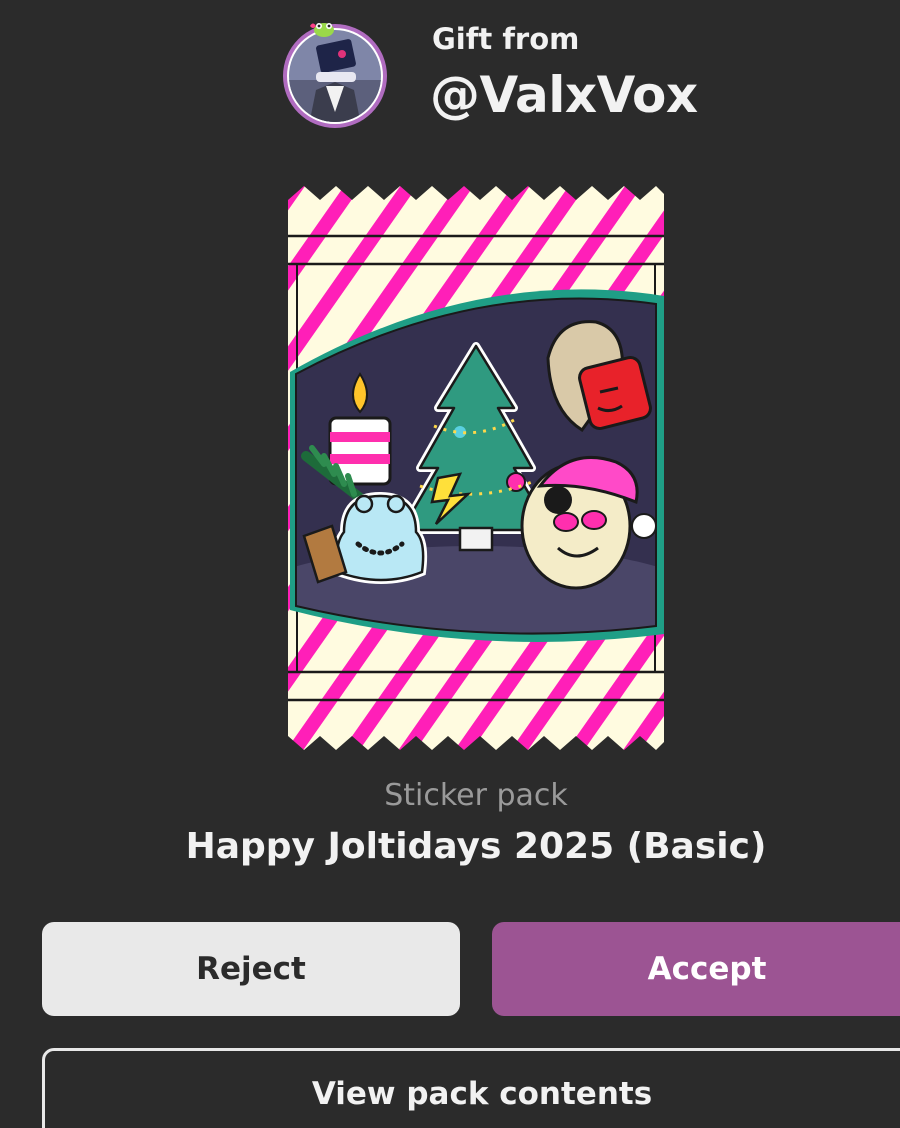  What do you see at coordinates (476, 846) in the screenshot?
I see `pack-name: Happy Joltidays 2025 (Basic)` at bounding box center [476, 846].